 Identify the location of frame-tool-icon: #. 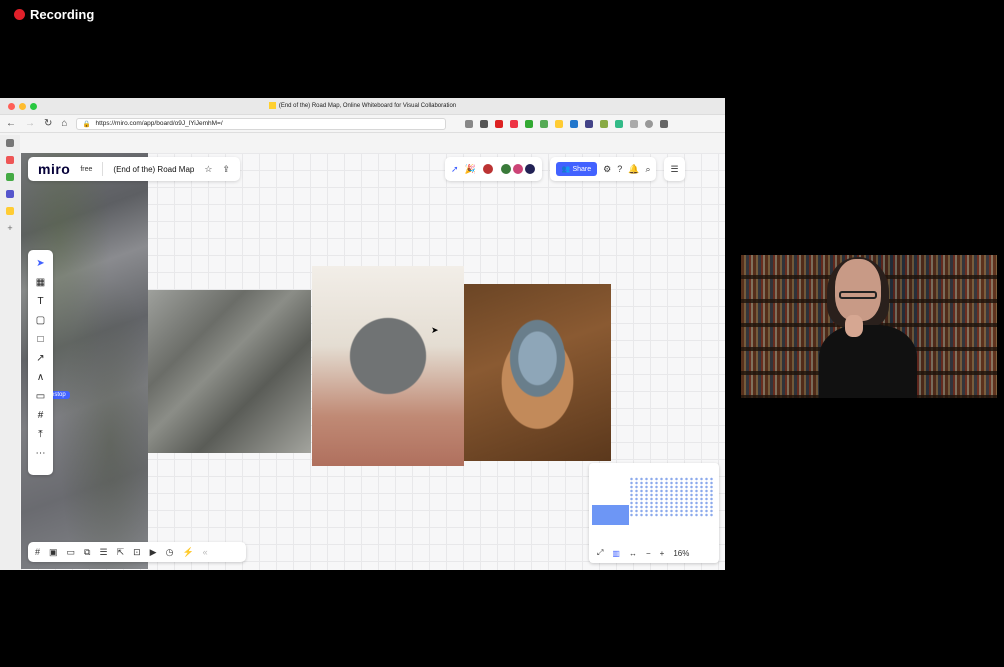
(41, 416).